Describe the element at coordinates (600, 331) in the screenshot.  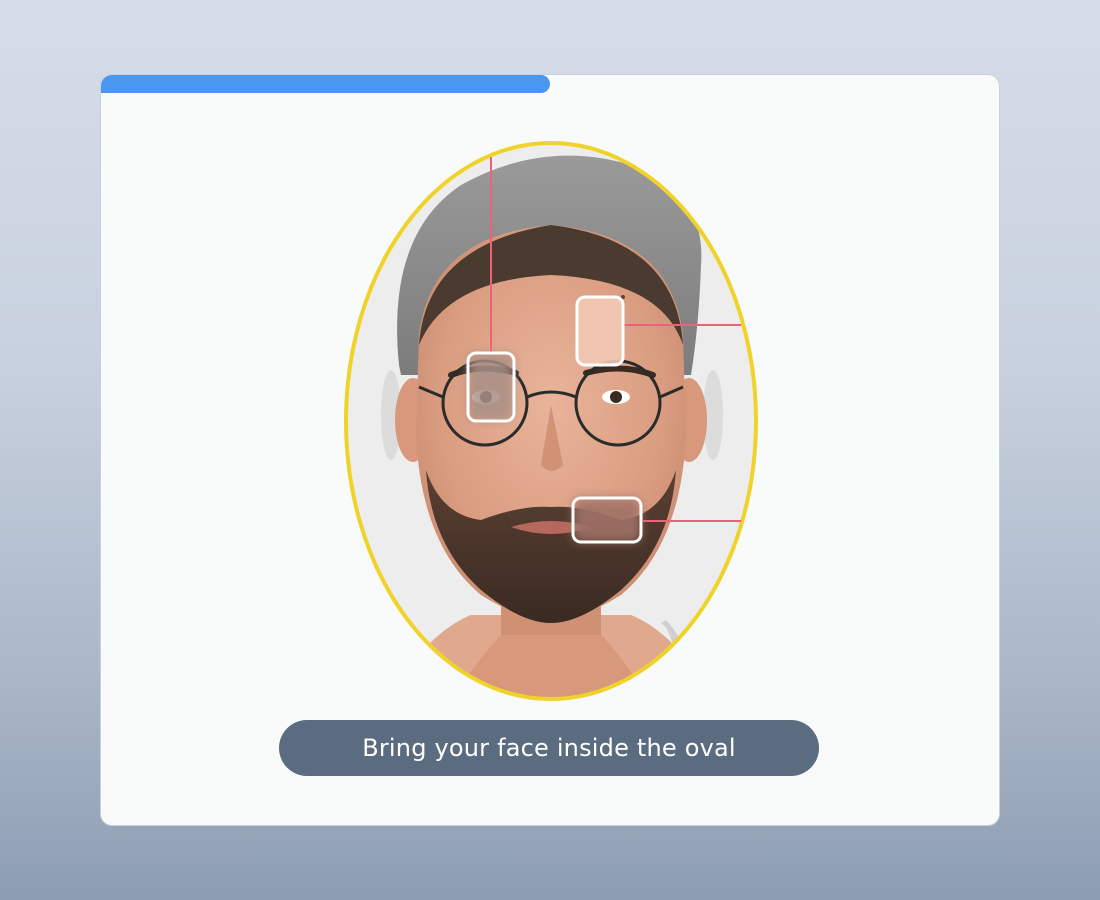
I see `forehead-marker` at that location.